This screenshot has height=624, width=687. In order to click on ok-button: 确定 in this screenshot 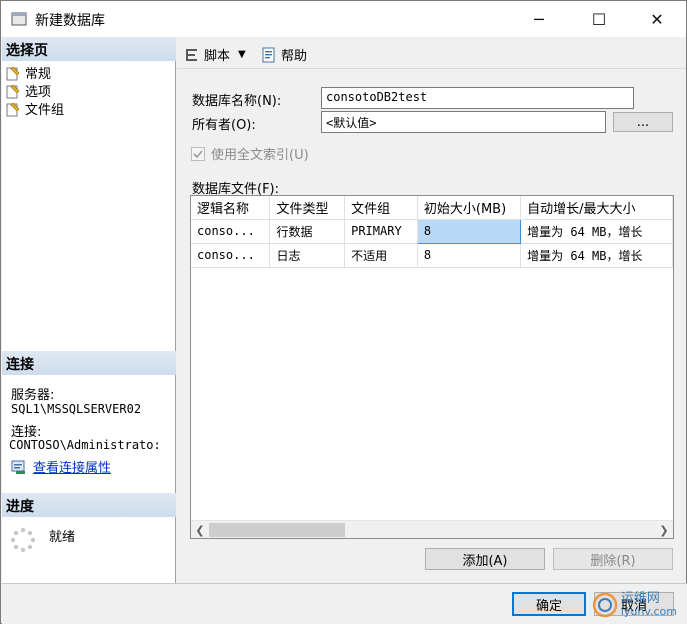, I will do `click(549, 604)`.